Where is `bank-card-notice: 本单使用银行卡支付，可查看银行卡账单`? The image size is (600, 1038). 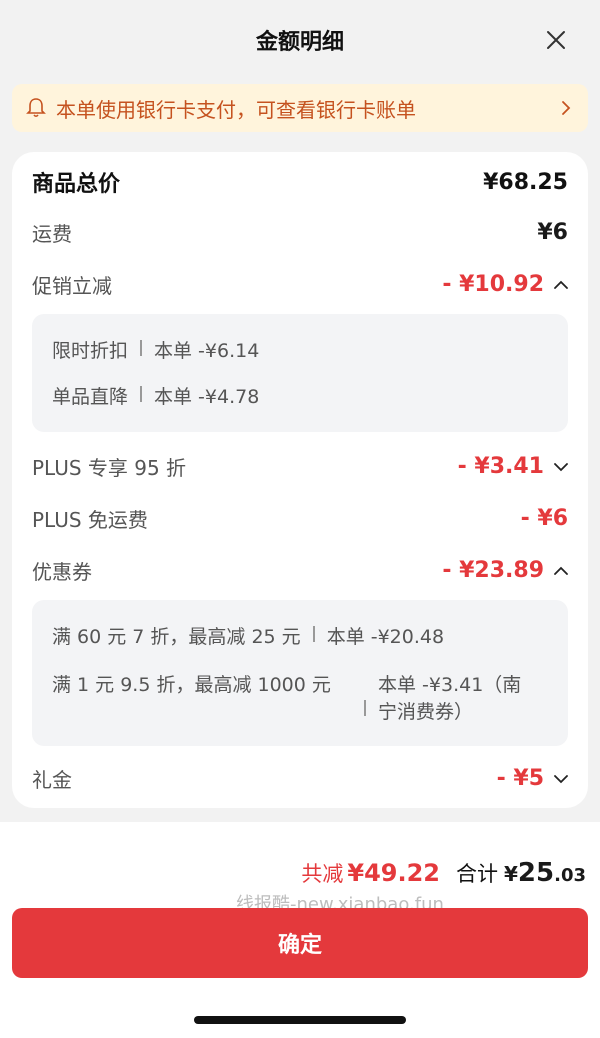
bank-card-notice: 本单使用银行卡支付，可查看银行卡账单 is located at coordinates (300, 108).